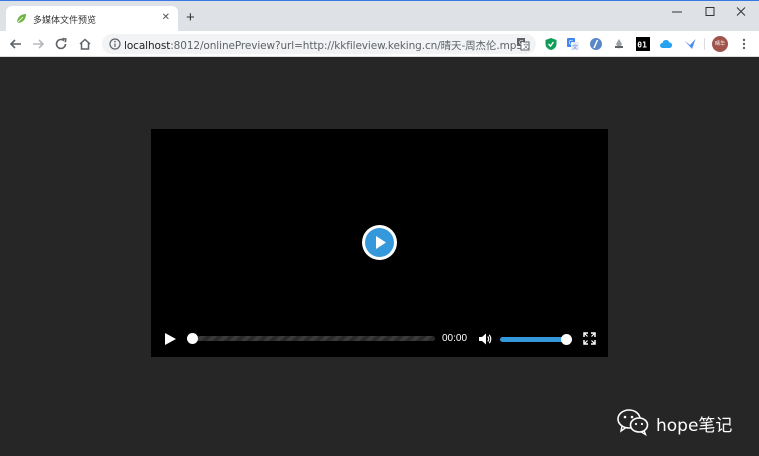 The width and height of the screenshot is (759, 456). What do you see at coordinates (596, 44) in the screenshot?
I see `dict-icon` at bounding box center [596, 44].